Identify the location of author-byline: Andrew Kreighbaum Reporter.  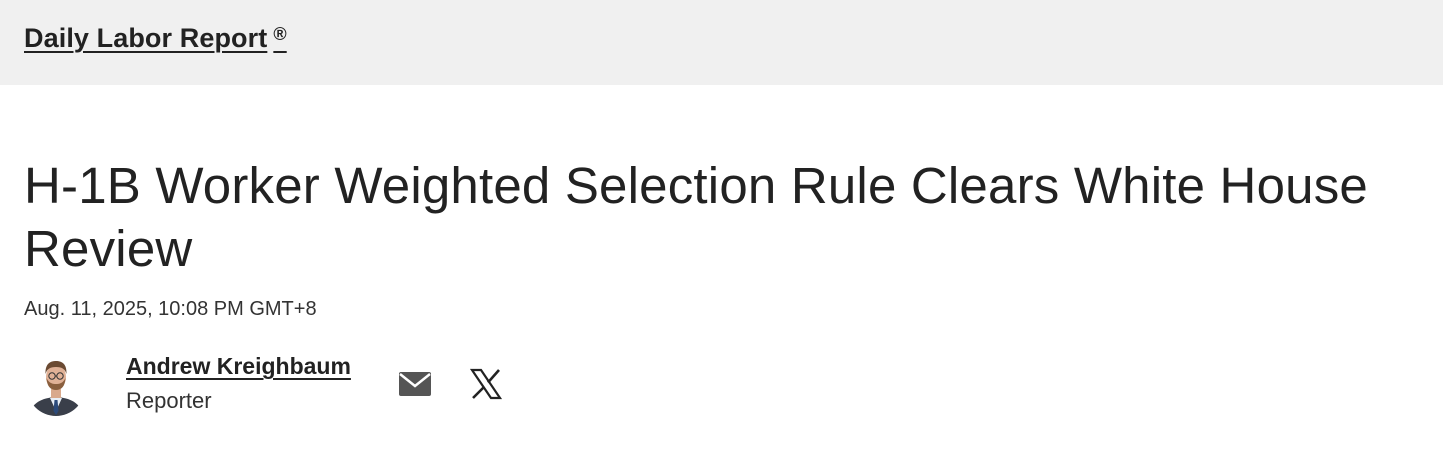
(284, 385).